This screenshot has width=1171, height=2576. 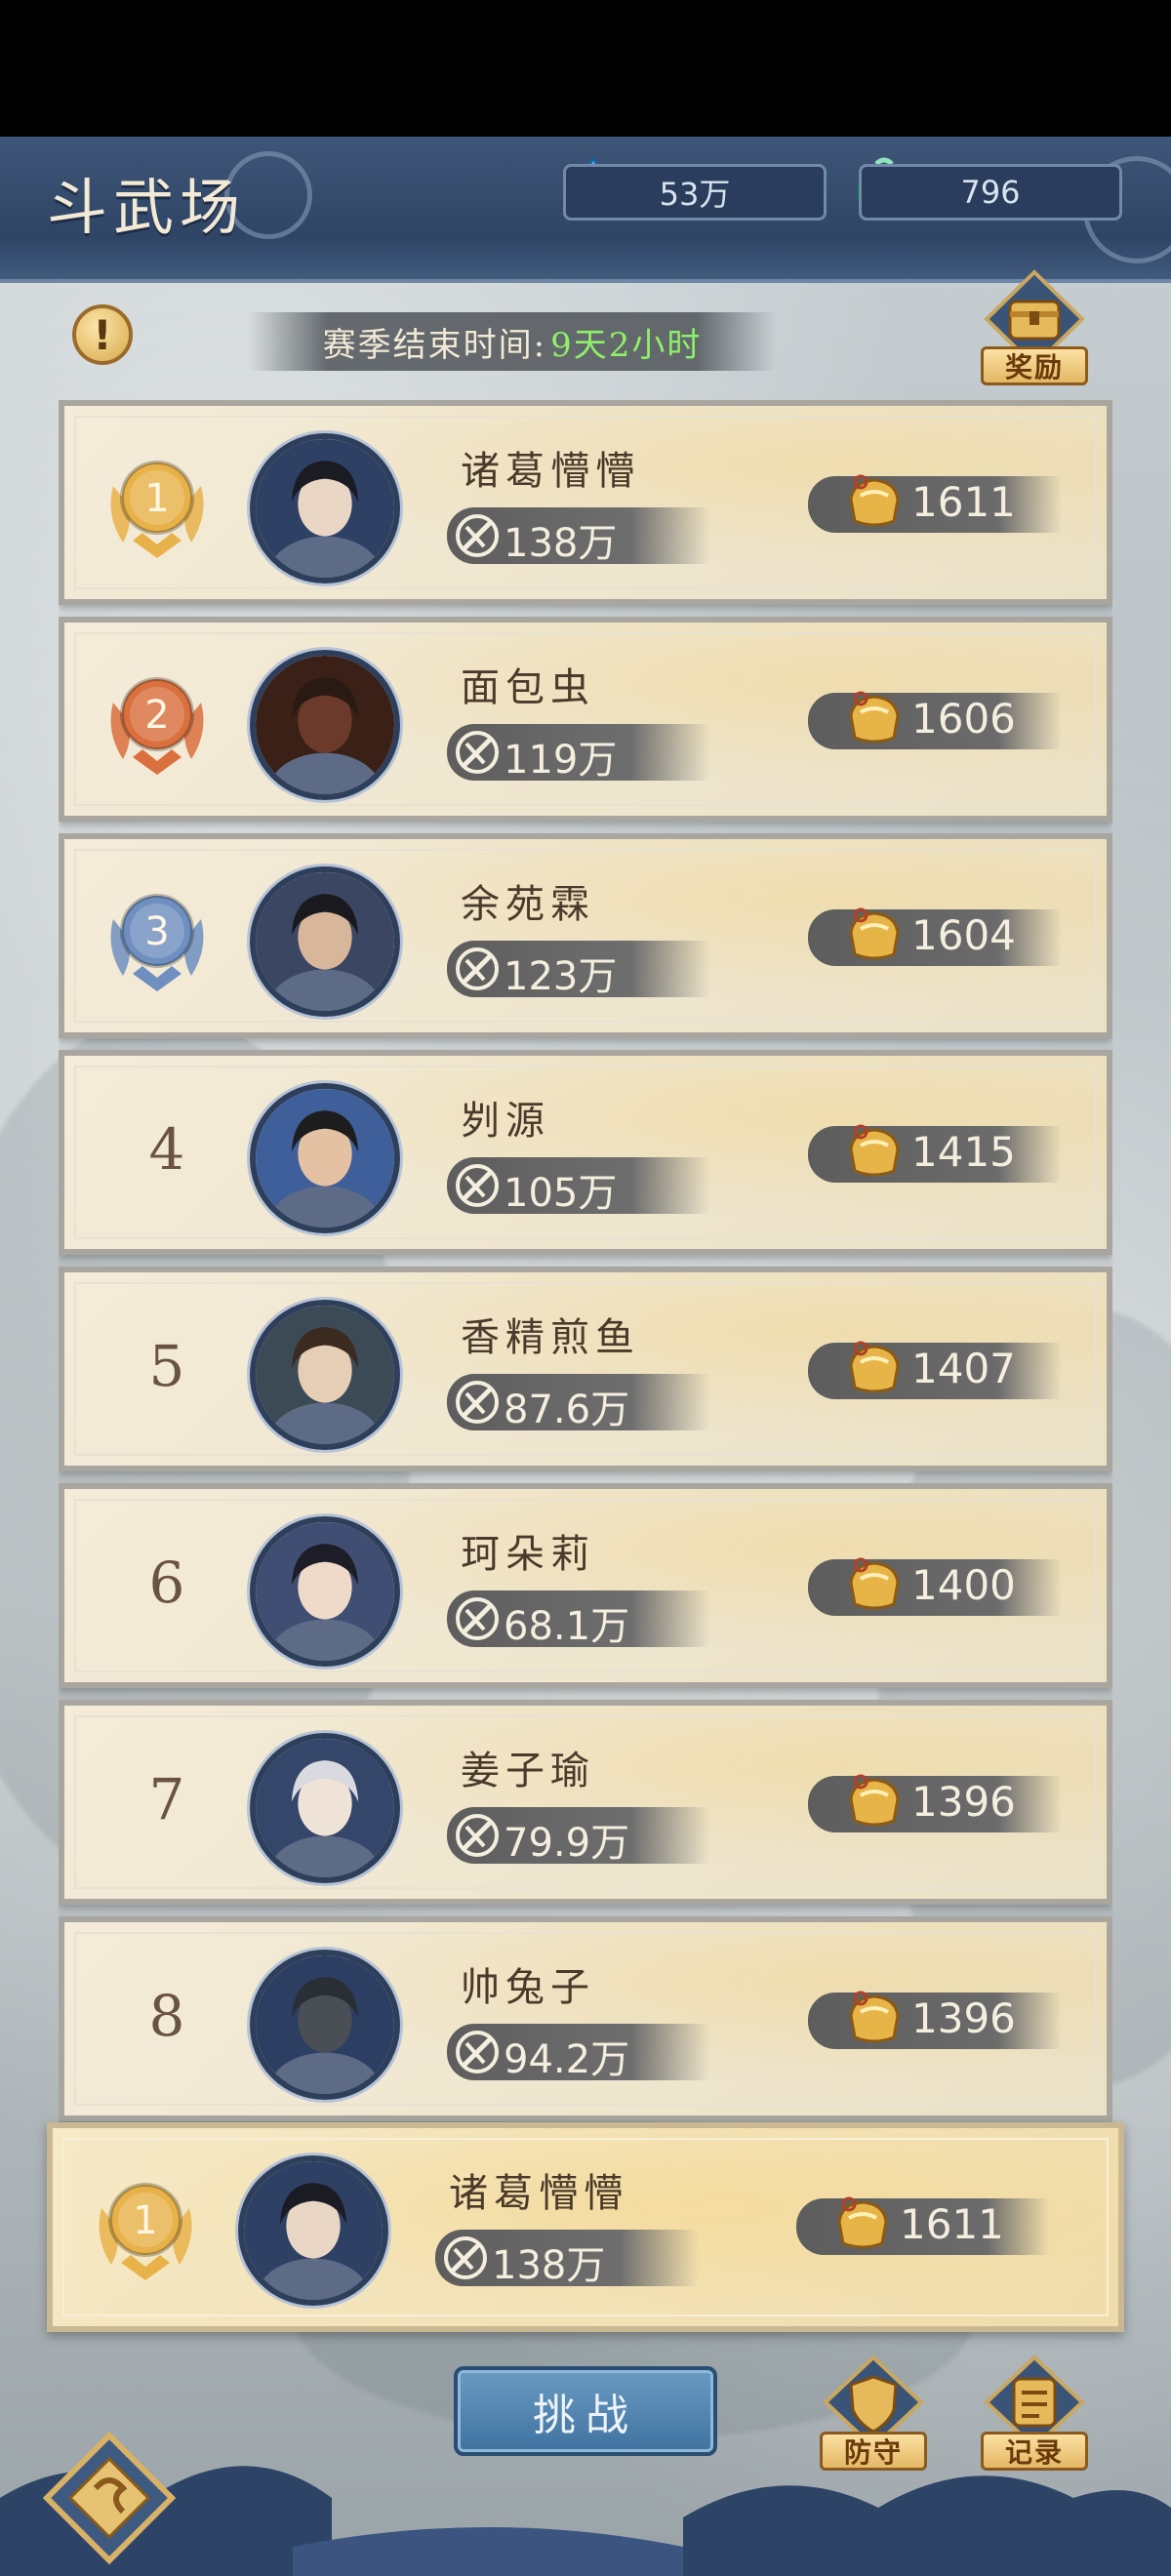 I want to click on player-name: 帅兔子, so click(x=528, y=1987).